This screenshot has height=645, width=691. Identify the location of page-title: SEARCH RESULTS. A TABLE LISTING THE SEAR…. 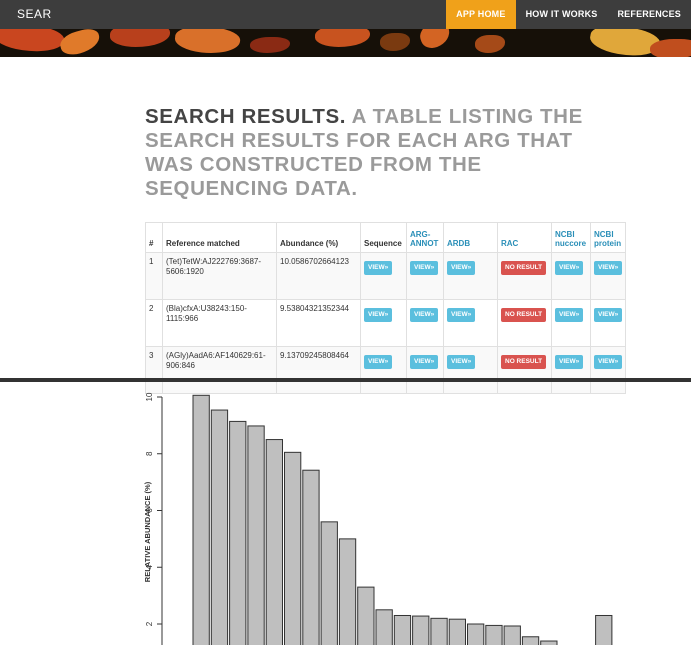
(380, 153).